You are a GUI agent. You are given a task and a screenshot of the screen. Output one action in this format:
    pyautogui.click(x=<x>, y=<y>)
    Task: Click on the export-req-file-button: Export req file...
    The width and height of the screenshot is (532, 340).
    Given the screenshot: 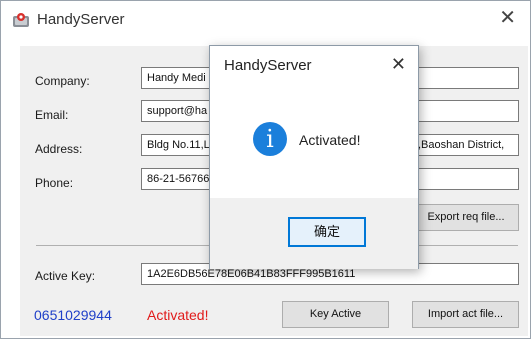 What is the action you would take?
    pyautogui.click(x=466, y=217)
    